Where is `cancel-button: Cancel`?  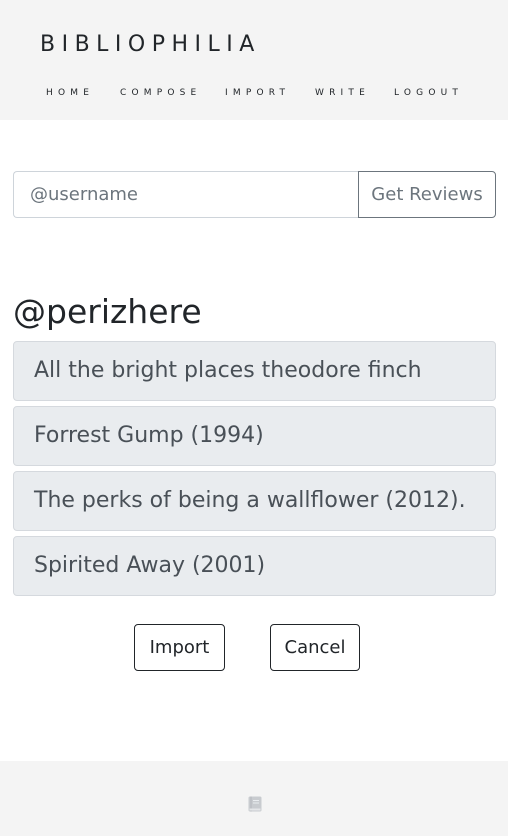 cancel-button: Cancel is located at coordinates (315, 647).